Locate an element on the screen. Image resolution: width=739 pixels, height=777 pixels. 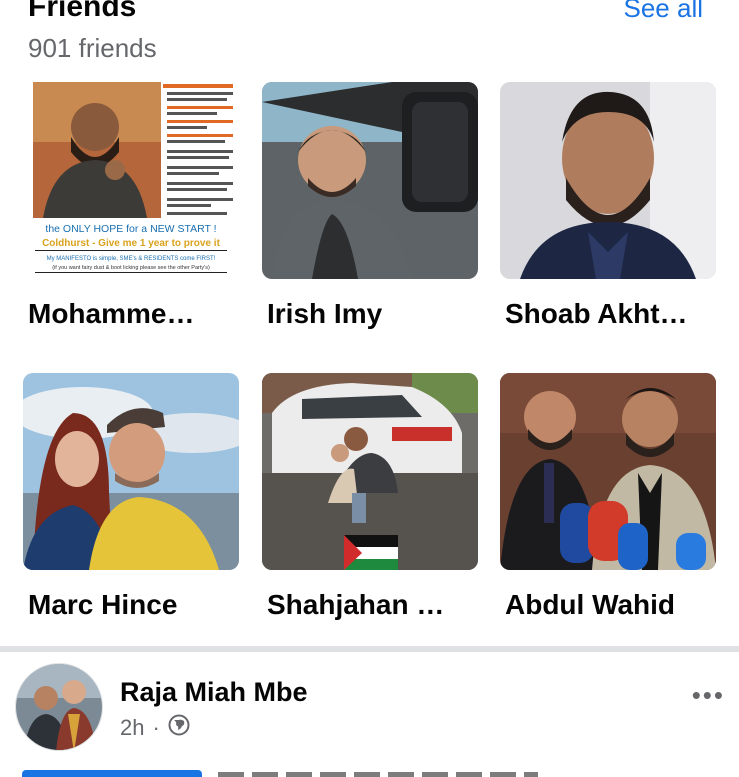
post-timestamp: 2h is located at coordinates (132, 728).